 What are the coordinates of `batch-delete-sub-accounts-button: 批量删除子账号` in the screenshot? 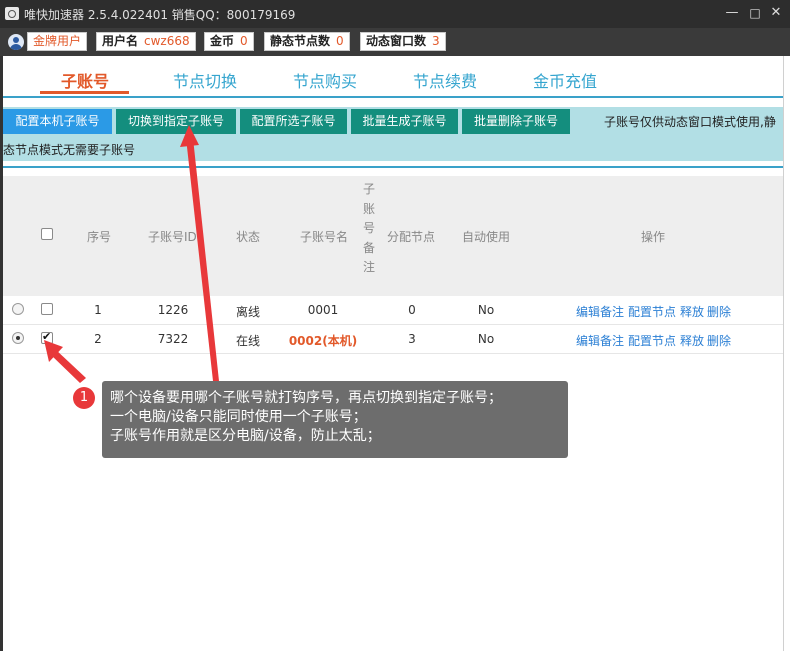 It's located at (516, 121).